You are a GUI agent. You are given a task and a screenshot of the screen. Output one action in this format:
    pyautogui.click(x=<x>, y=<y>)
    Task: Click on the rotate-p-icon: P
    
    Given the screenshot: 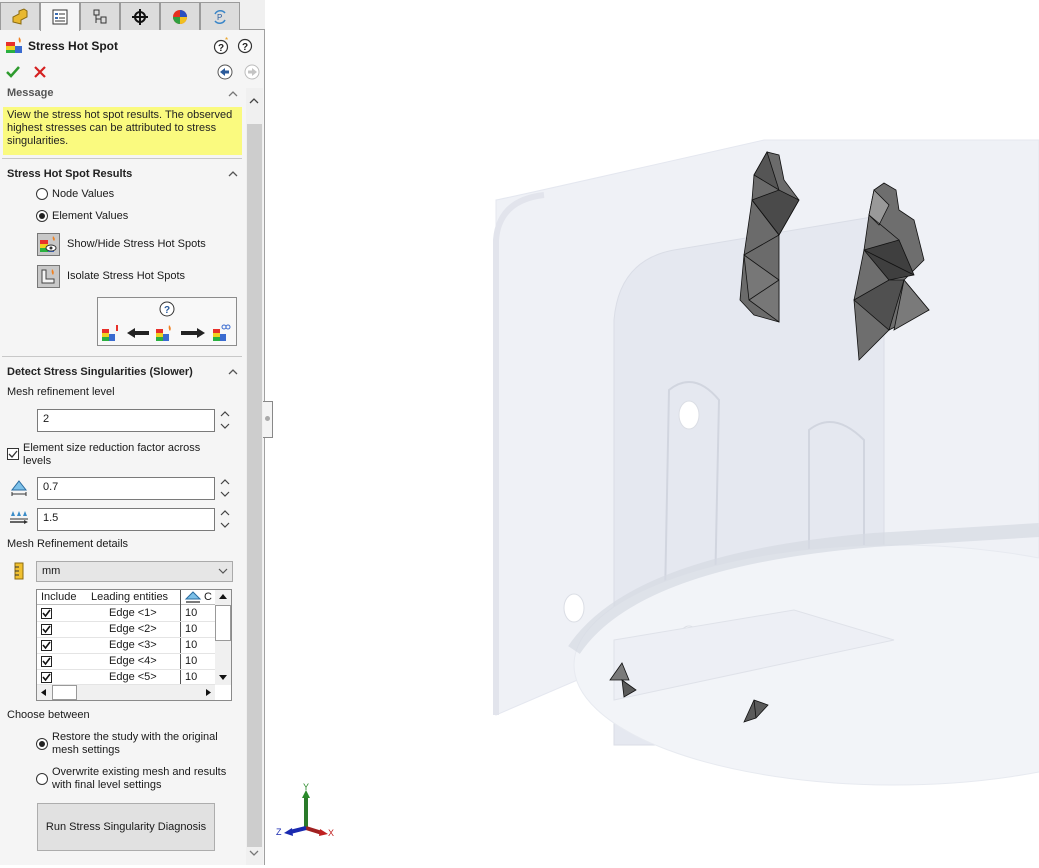 What is the action you would take?
    pyautogui.click(x=220, y=16)
    